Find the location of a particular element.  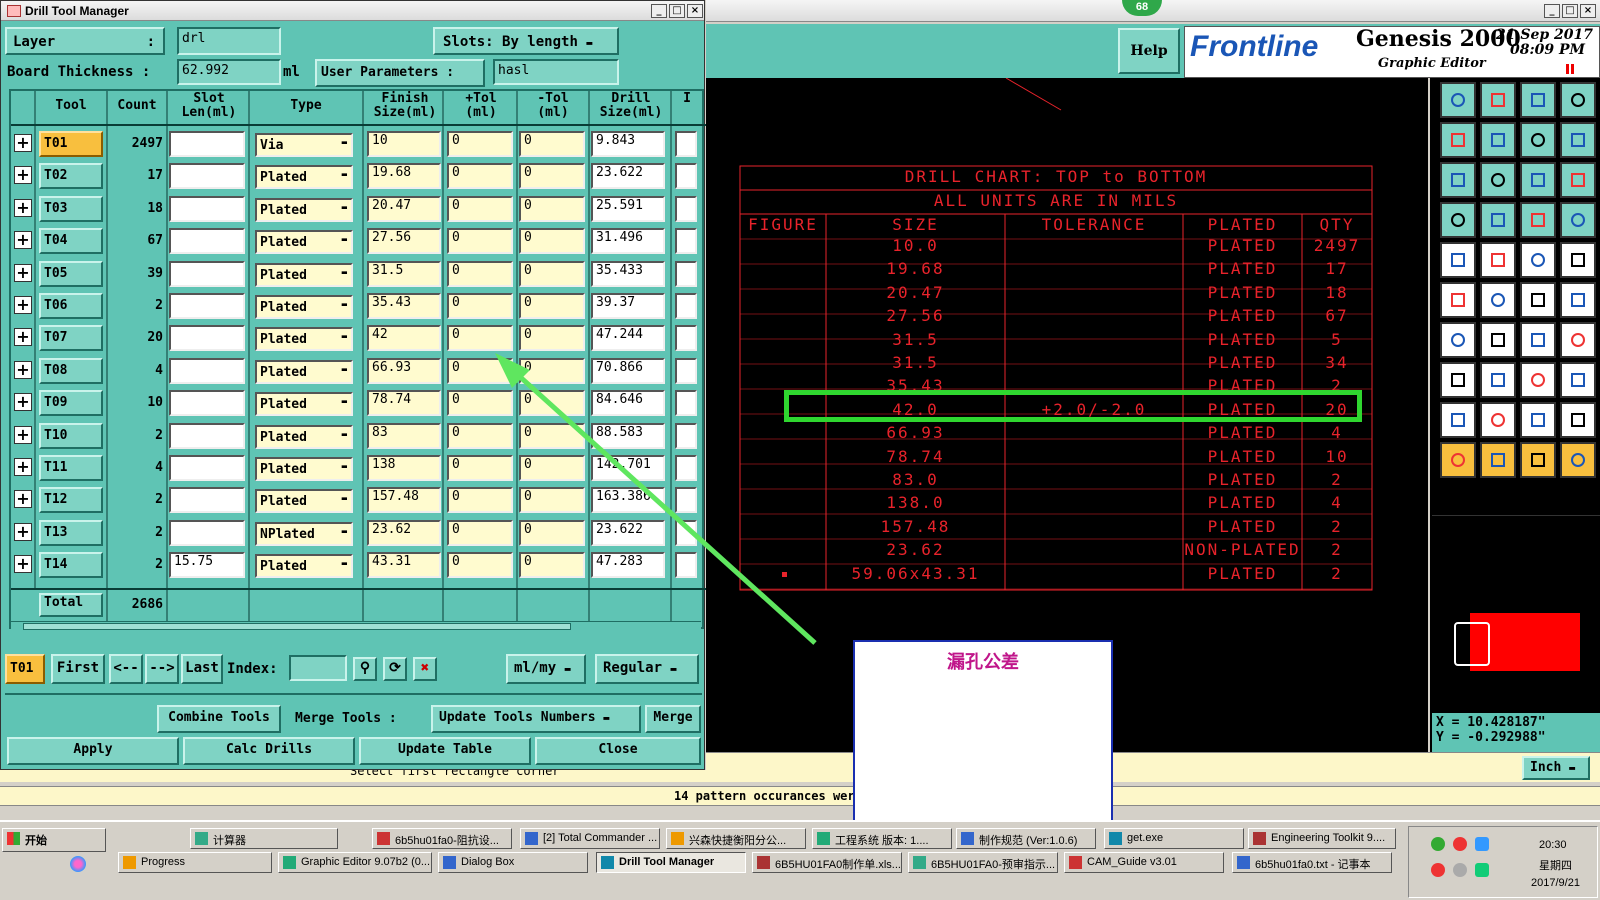

annotation-box: 漏孔公差 is located at coordinates (983, 732).